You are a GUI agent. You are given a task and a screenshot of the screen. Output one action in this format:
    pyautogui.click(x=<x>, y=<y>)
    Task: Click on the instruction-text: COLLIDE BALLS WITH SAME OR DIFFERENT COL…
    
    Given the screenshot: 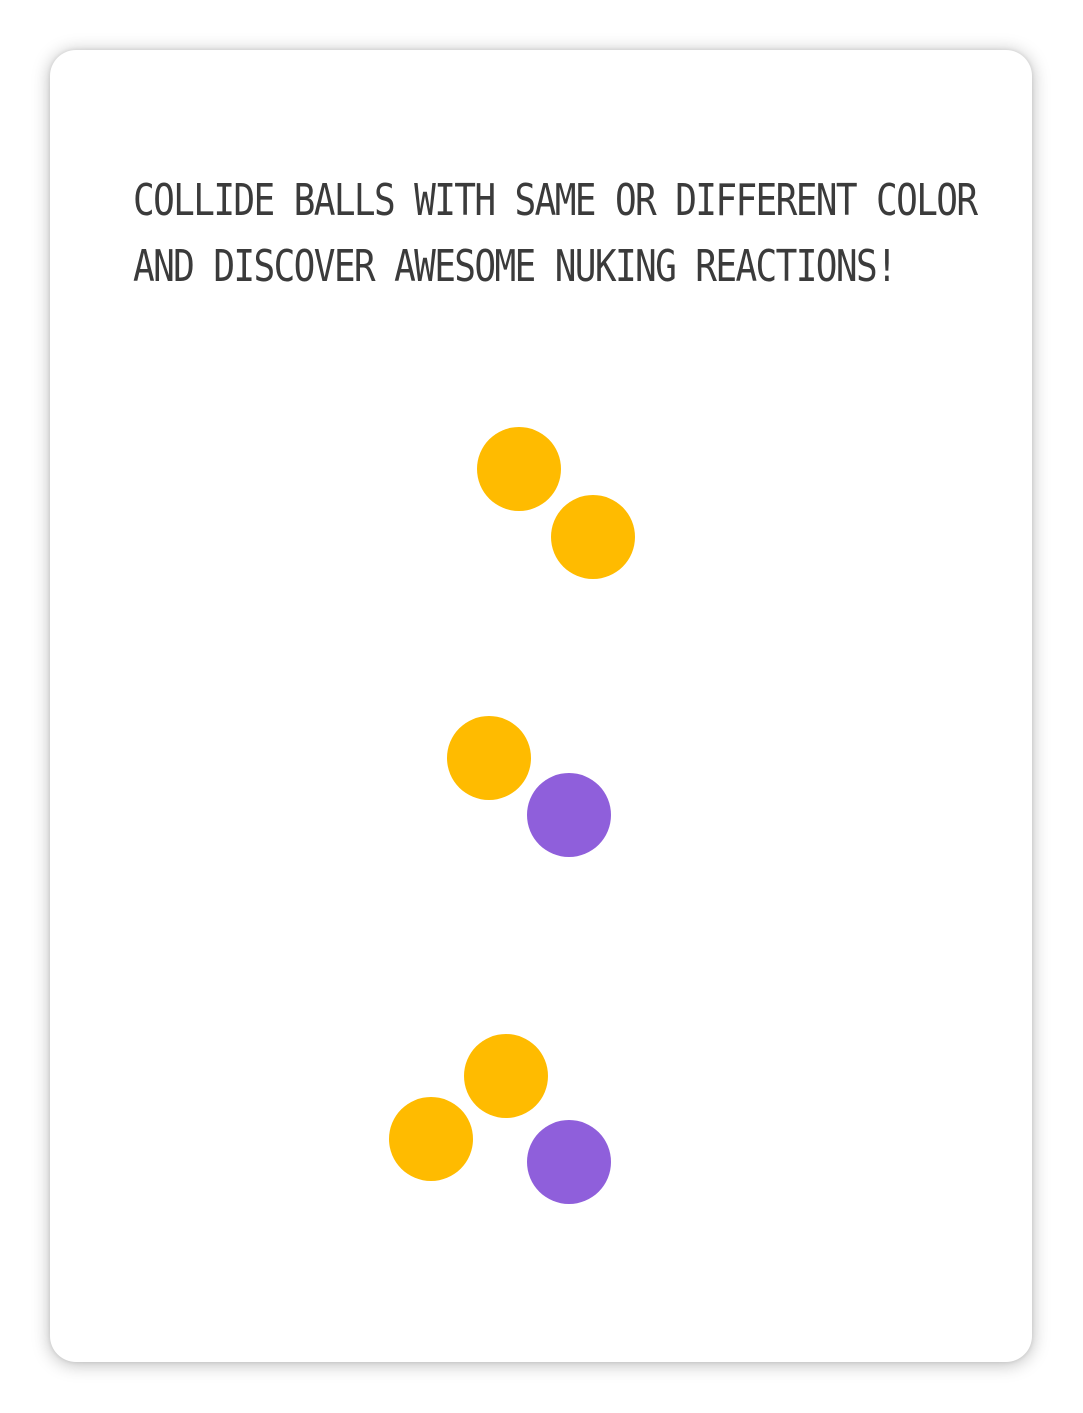 What is the action you would take?
    pyautogui.click(x=555, y=234)
    